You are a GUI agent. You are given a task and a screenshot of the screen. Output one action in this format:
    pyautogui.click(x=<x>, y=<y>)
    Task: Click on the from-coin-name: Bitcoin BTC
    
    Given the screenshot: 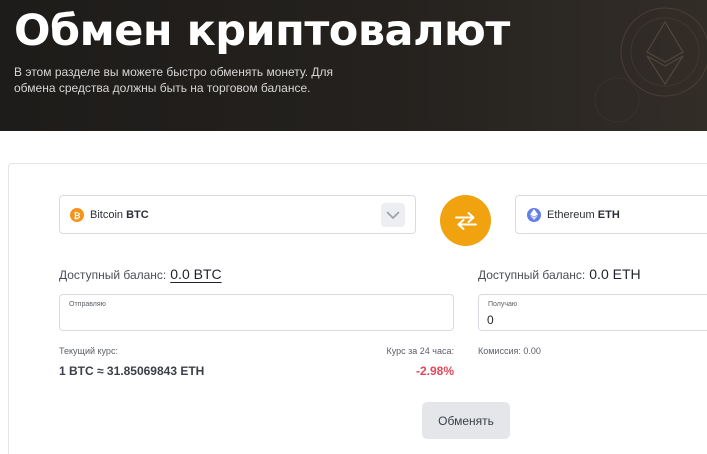 What is the action you would take?
    pyautogui.click(x=119, y=214)
    